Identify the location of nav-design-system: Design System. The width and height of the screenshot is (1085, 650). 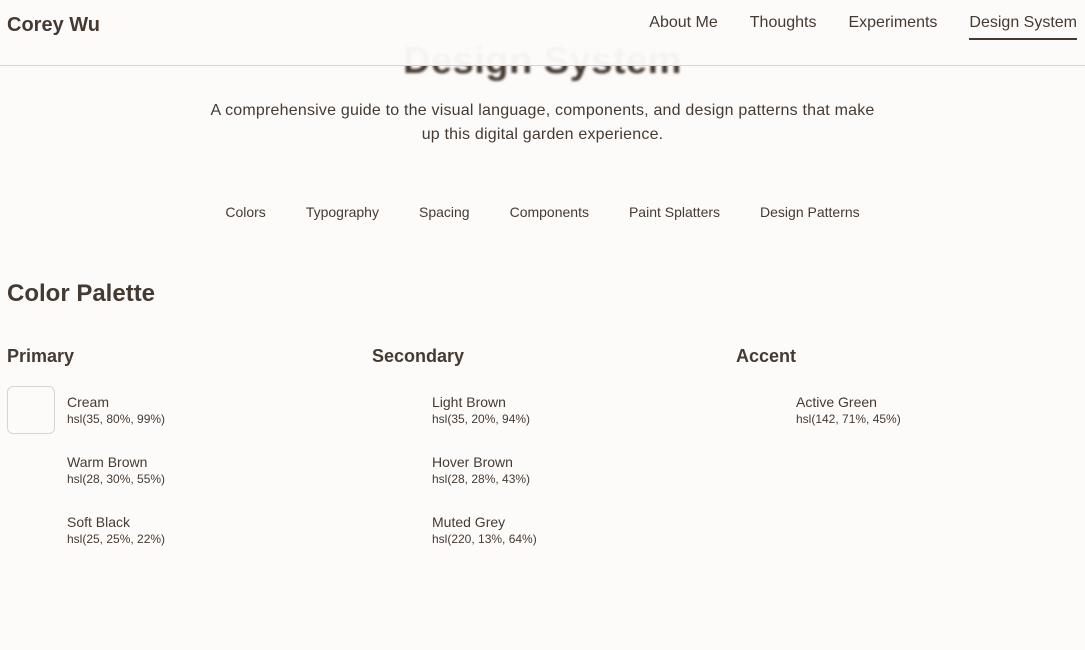
(1023, 27).